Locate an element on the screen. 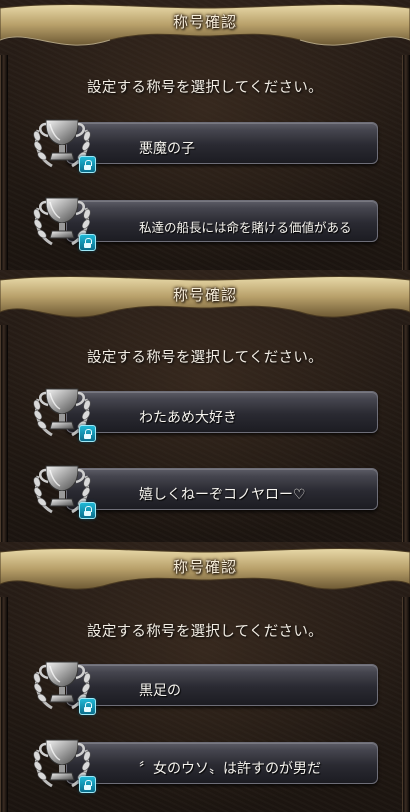 This screenshot has height=812, width=410. title-option-button: 嬉しくねーぞコノヤロー♡ is located at coordinates (222, 489).